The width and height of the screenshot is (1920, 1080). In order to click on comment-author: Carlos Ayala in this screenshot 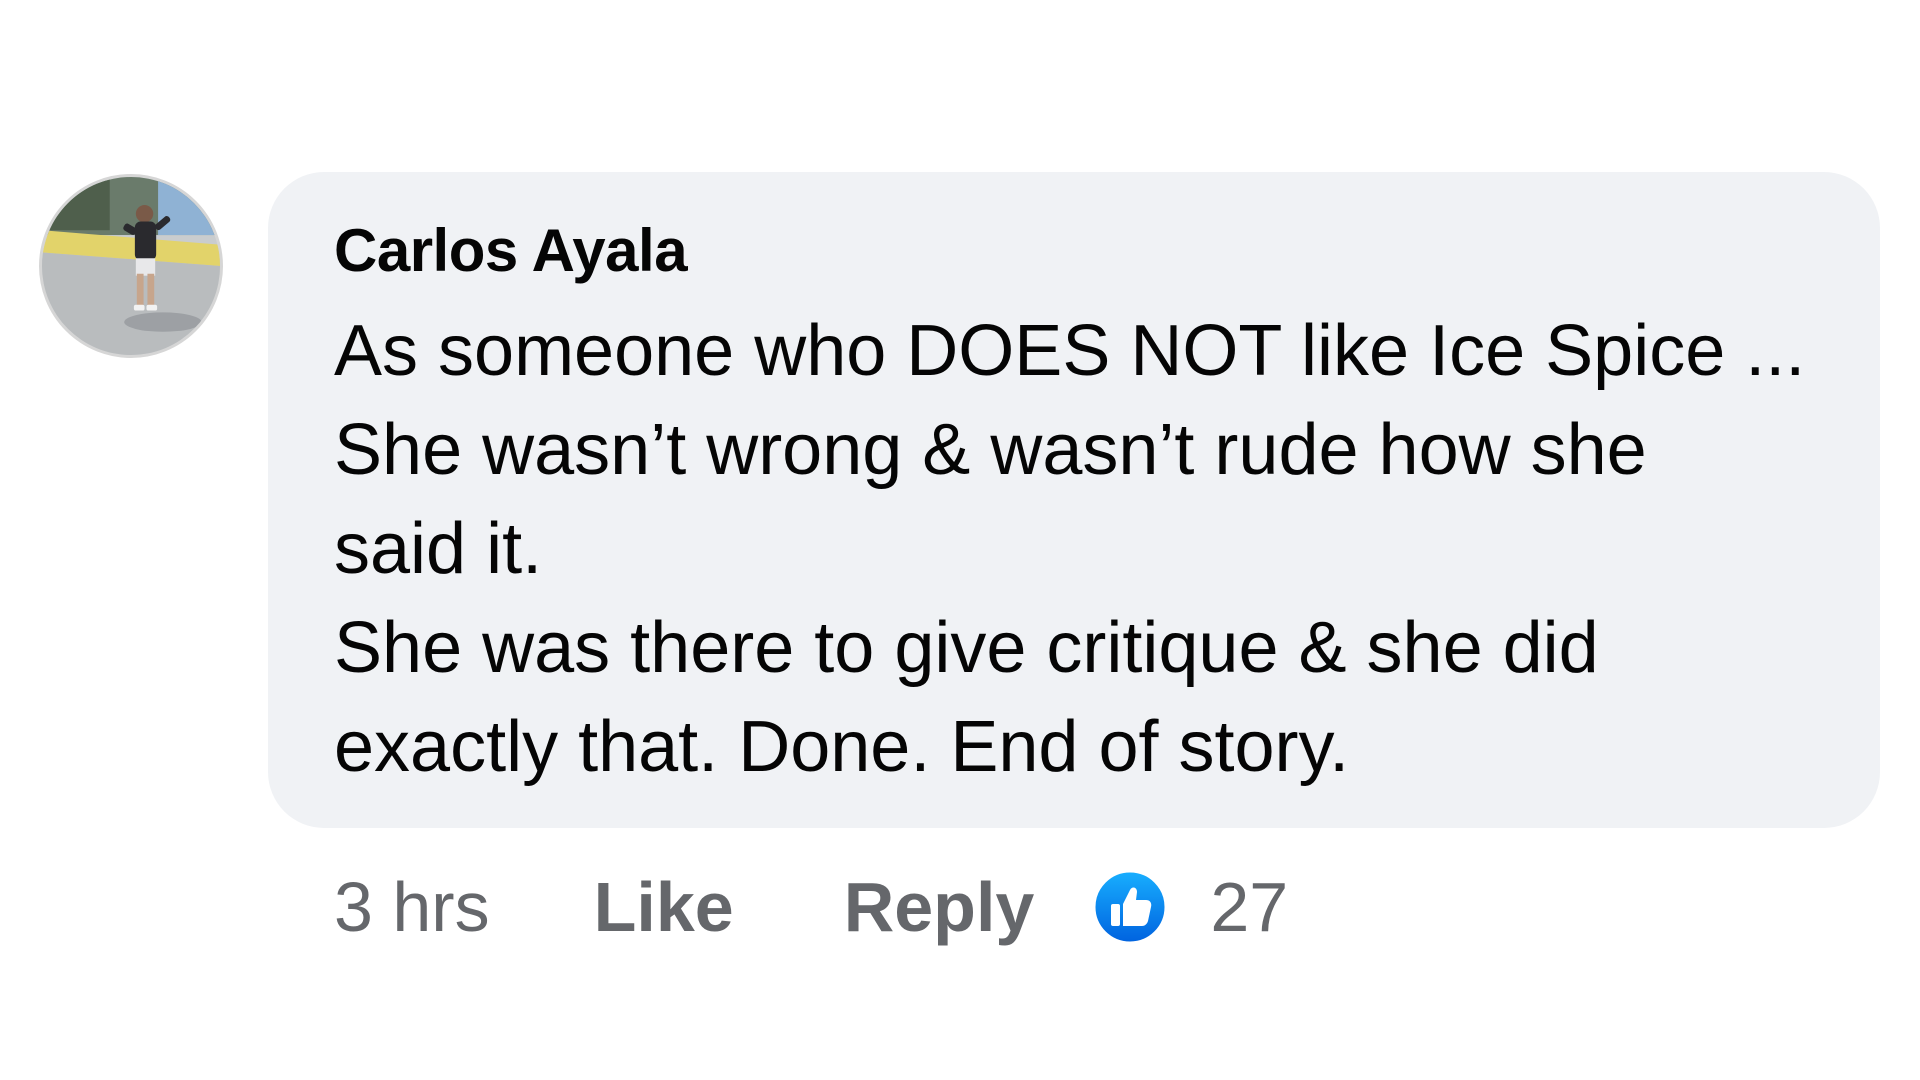, I will do `click(1087, 251)`.